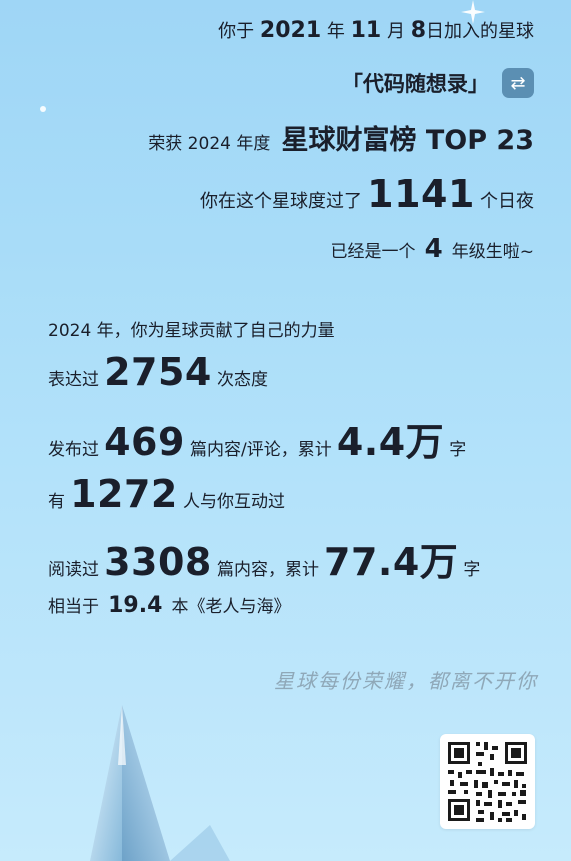 Image resolution: width=571 pixels, height=861 pixels. What do you see at coordinates (395, 31) in the screenshot?
I see `join-month-unit: 月` at bounding box center [395, 31].